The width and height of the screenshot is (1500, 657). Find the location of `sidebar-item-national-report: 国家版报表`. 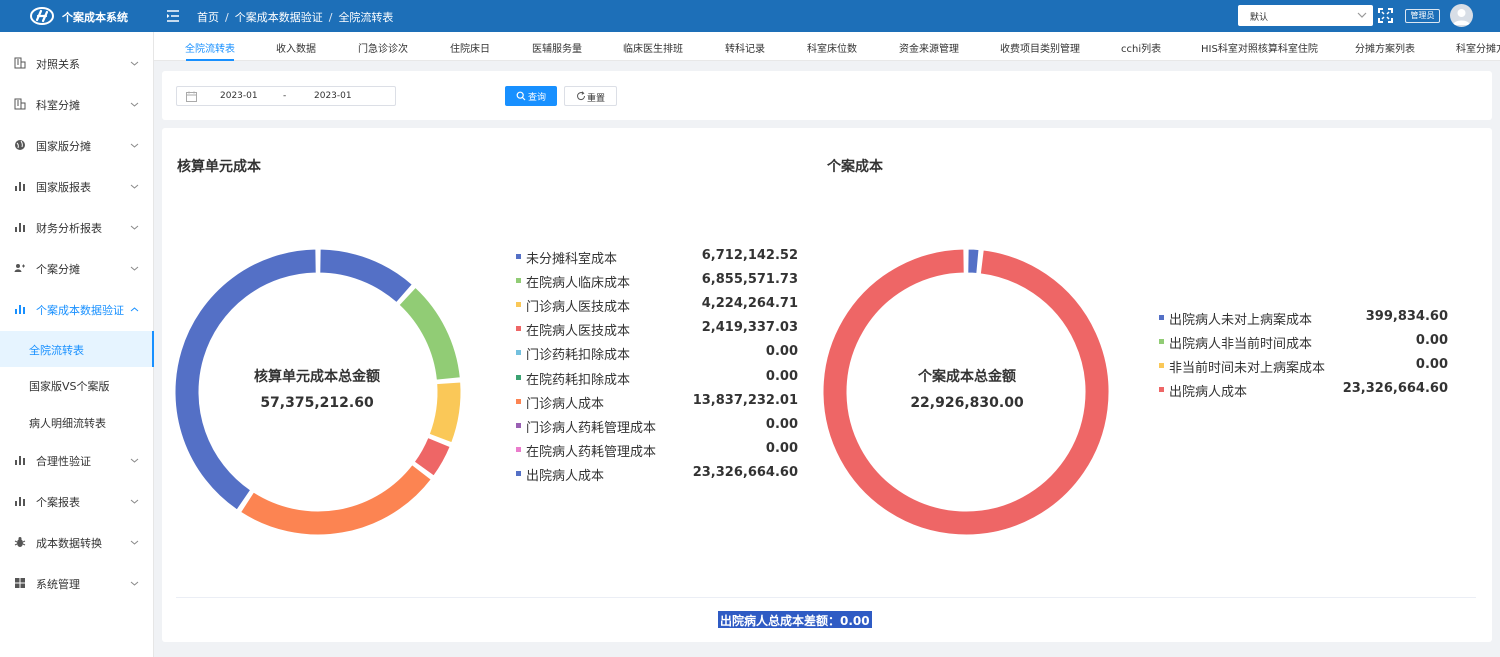

sidebar-item-national-report: 国家版报表 is located at coordinates (77, 186).